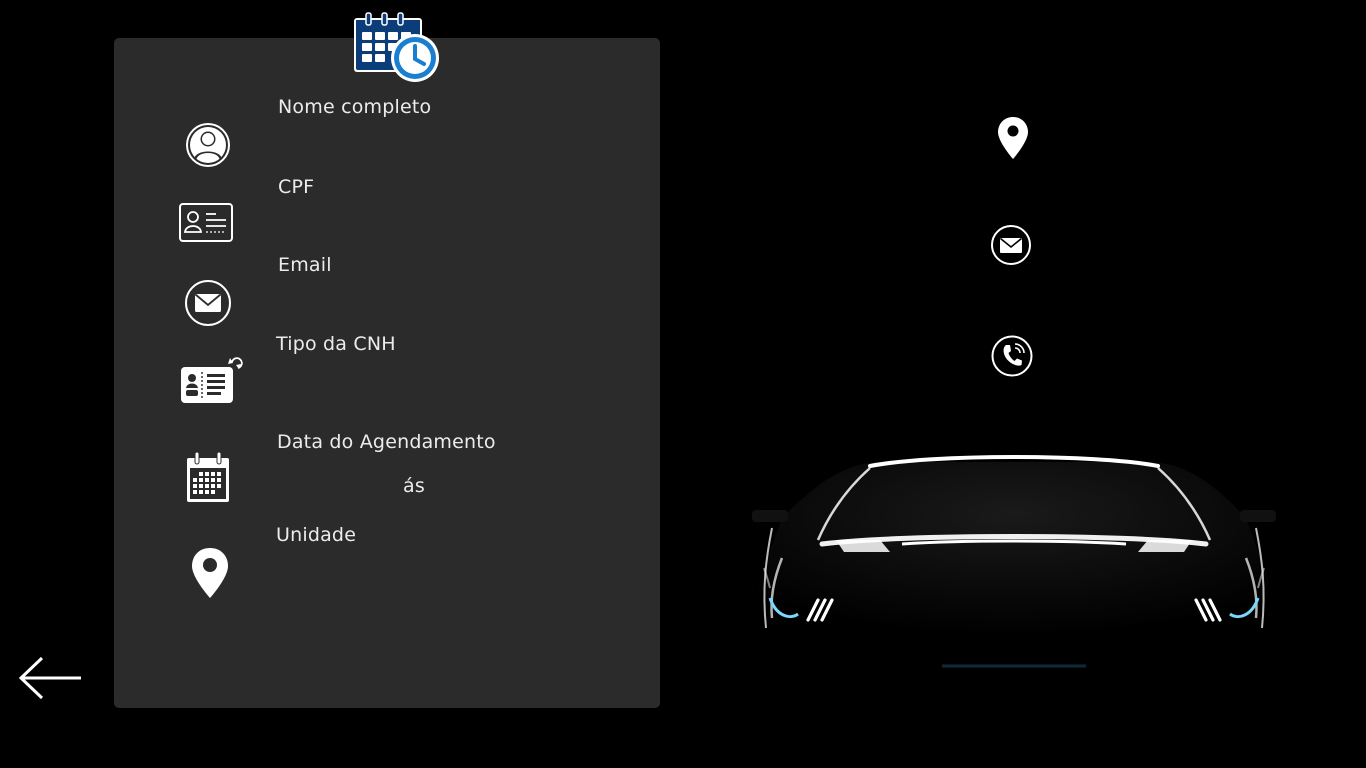 The height and width of the screenshot is (768, 1366). What do you see at coordinates (1012, 356) in the screenshot?
I see `phone-icon` at bounding box center [1012, 356].